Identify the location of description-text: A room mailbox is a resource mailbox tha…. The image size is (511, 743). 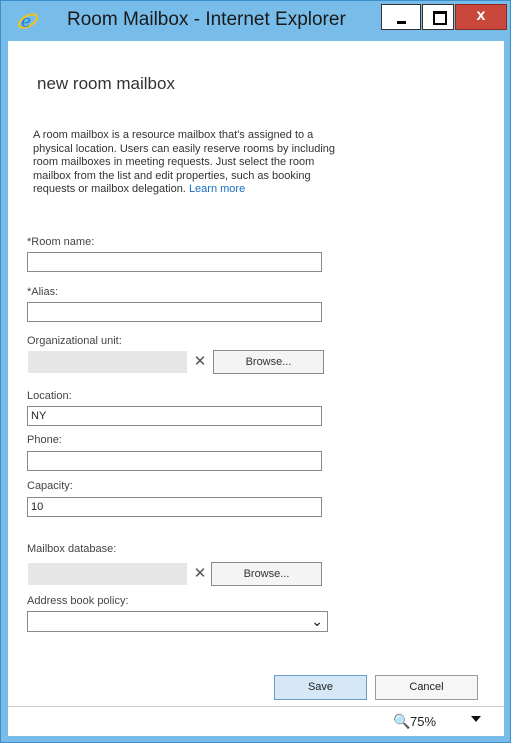
(184, 162).